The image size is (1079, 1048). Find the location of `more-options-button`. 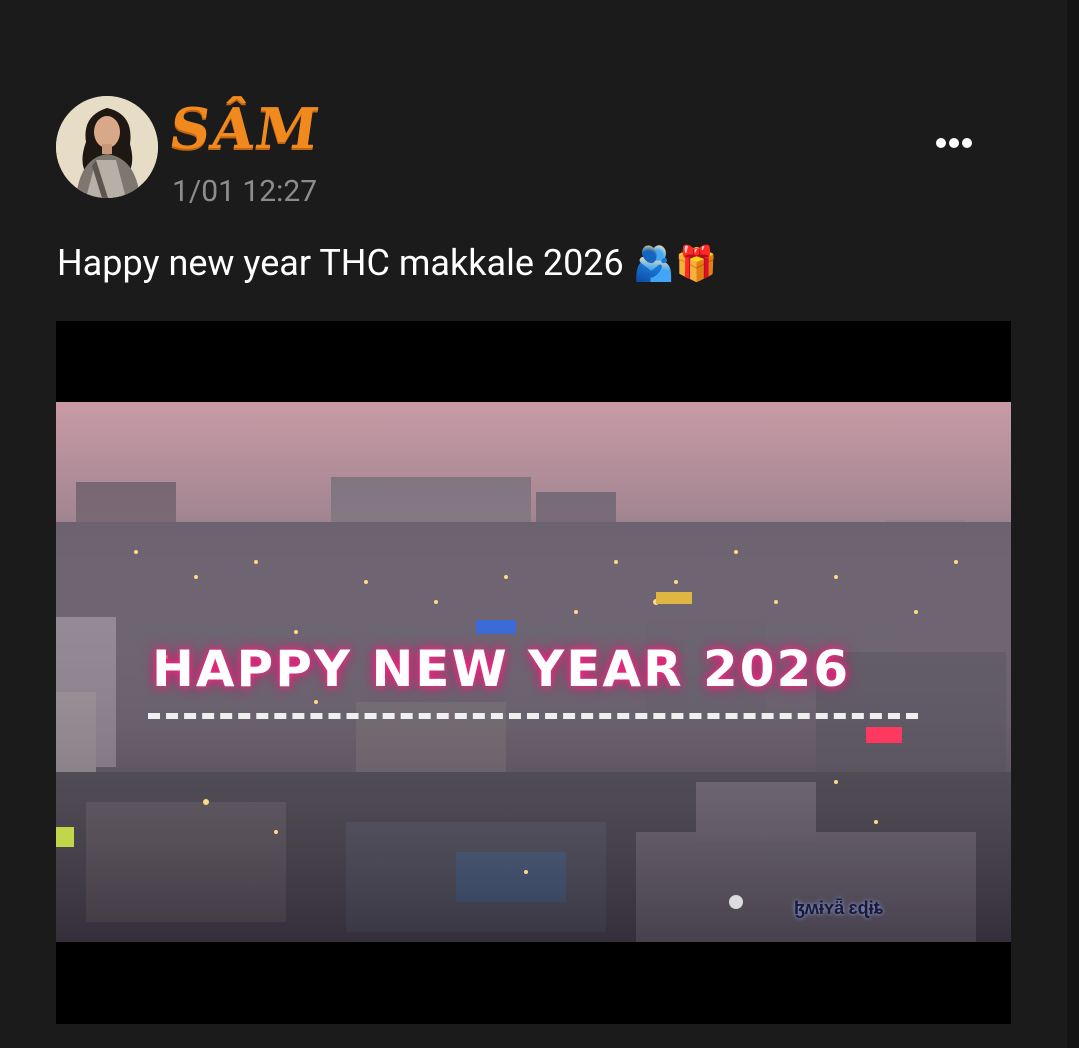

more-options-button is located at coordinates (954, 143).